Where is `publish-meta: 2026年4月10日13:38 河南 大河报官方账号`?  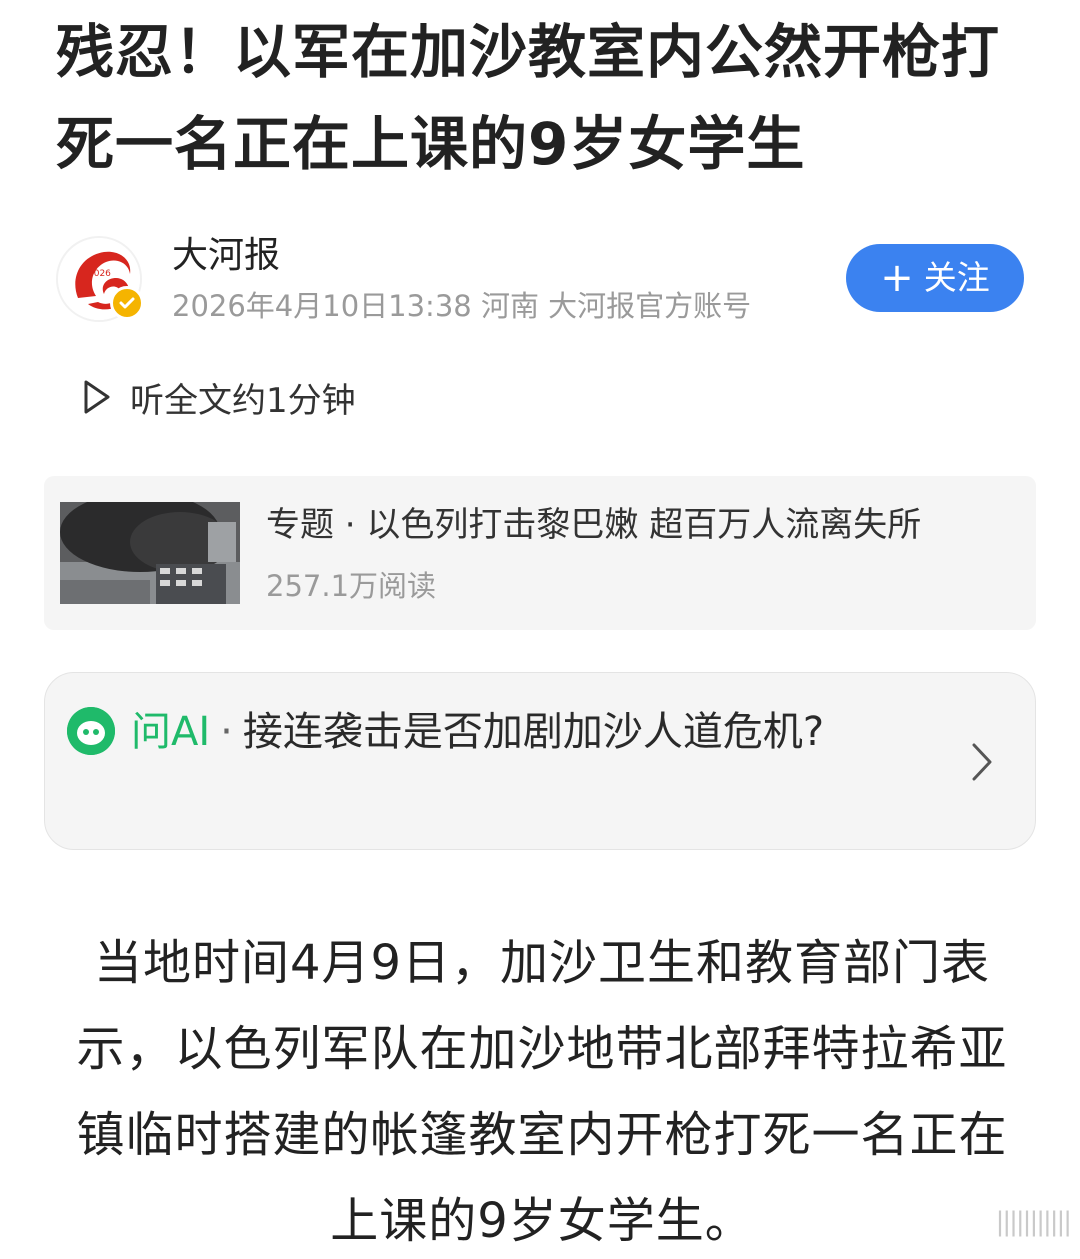
publish-meta: 2026年4月10日13:38 河南 大河报官方账号 is located at coordinates (462, 306).